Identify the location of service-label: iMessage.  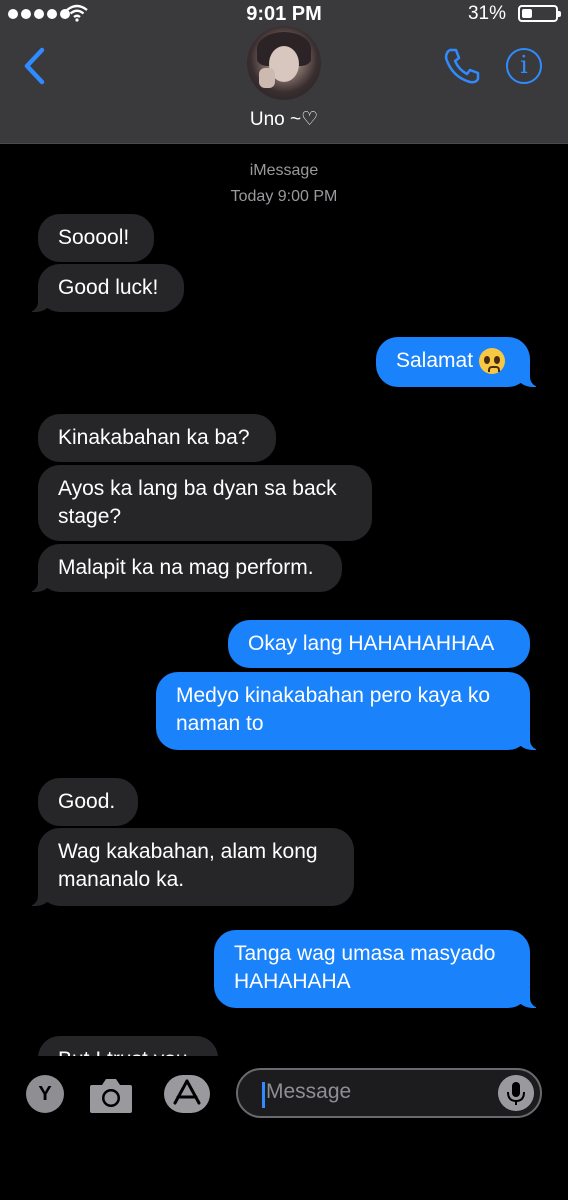
(284, 170).